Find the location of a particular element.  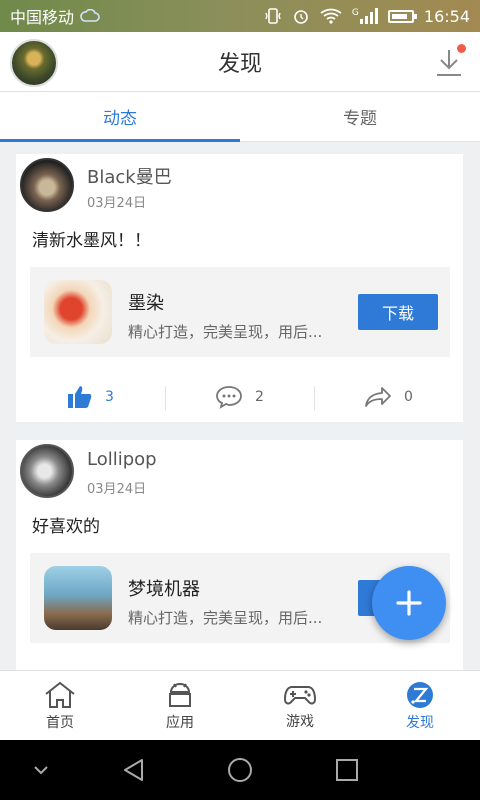

tab-topics: 专题 is located at coordinates (360, 116).